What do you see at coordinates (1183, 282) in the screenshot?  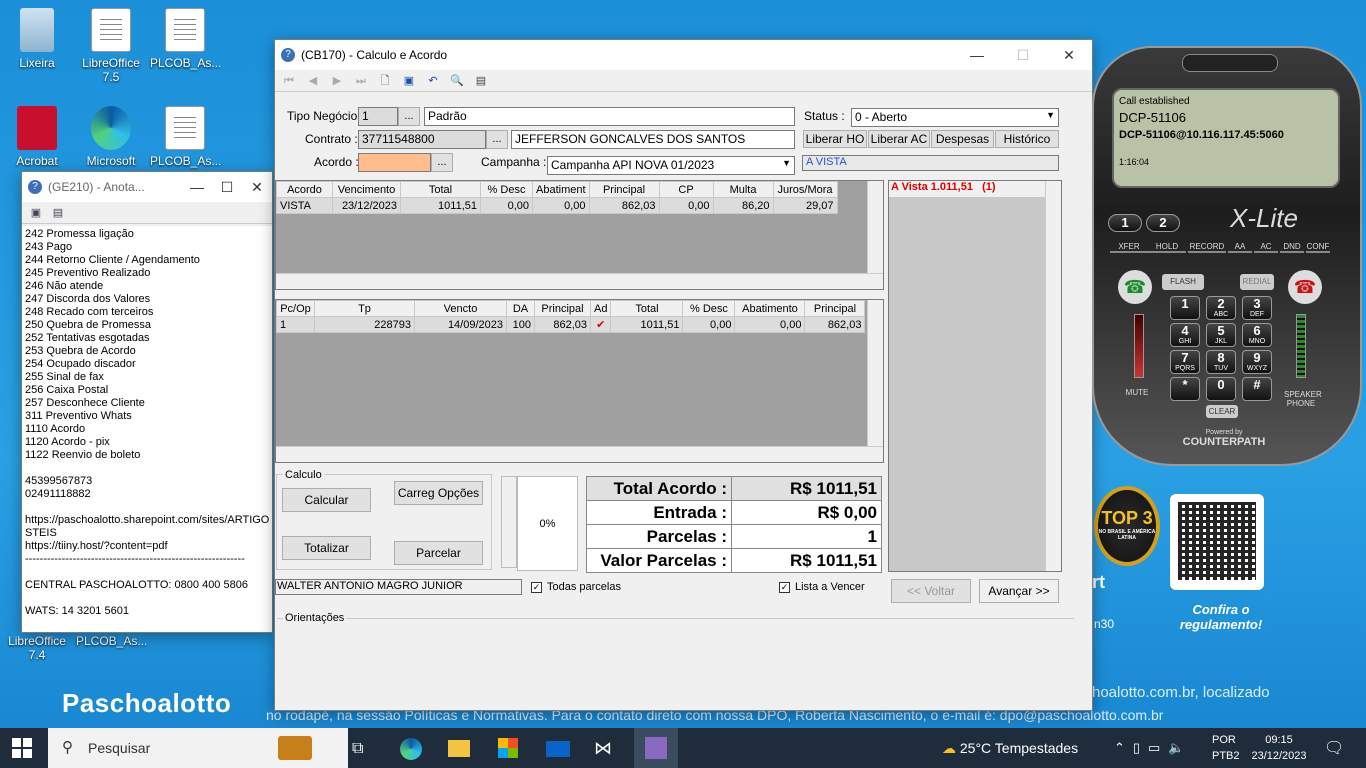 I see `flash-button: FLASH` at bounding box center [1183, 282].